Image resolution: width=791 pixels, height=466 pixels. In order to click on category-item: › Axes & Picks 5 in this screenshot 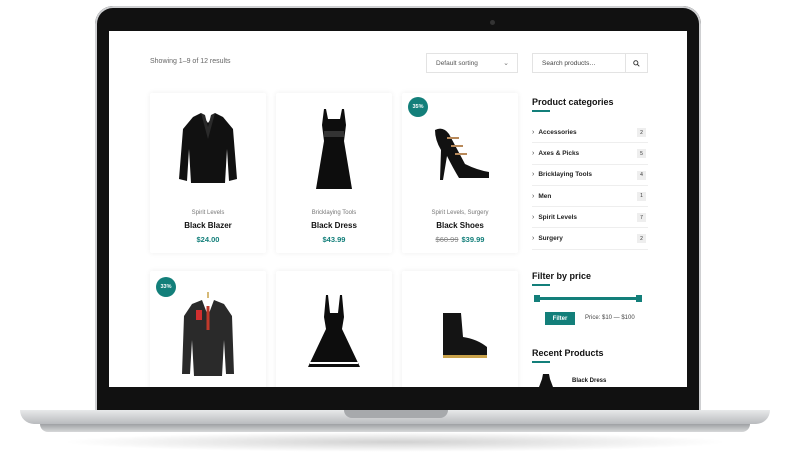, I will do `click(590, 154)`.